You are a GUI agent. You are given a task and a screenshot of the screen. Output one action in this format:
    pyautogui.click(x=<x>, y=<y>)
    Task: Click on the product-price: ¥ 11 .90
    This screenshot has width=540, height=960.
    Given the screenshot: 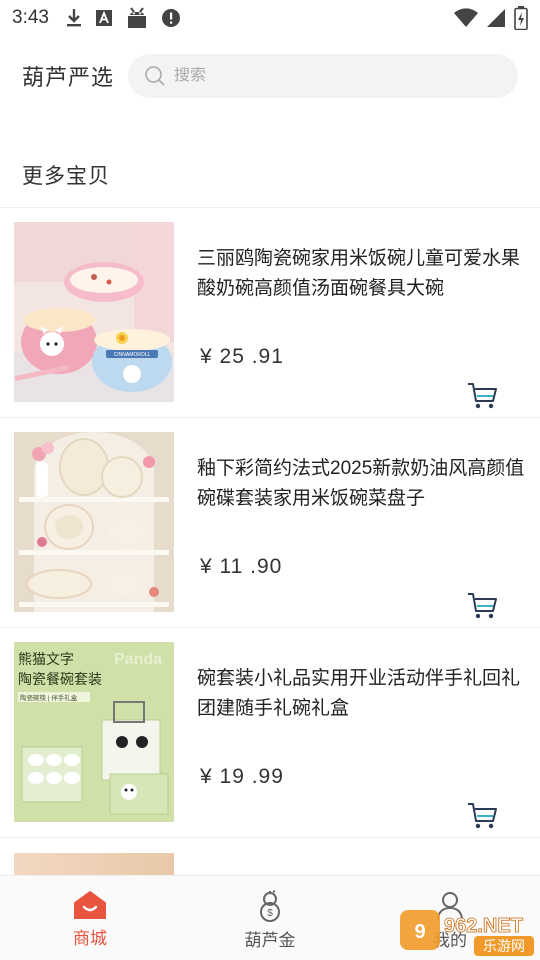 What is the action you would take?
    pyautogui.click(x=241, y=566)
    